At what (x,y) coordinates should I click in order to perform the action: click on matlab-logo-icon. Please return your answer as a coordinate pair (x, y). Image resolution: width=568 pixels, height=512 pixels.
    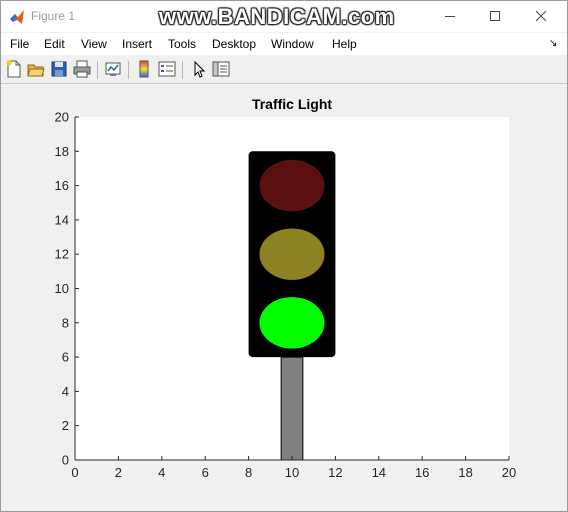
    Looking at the image, I should click on (17, 17).